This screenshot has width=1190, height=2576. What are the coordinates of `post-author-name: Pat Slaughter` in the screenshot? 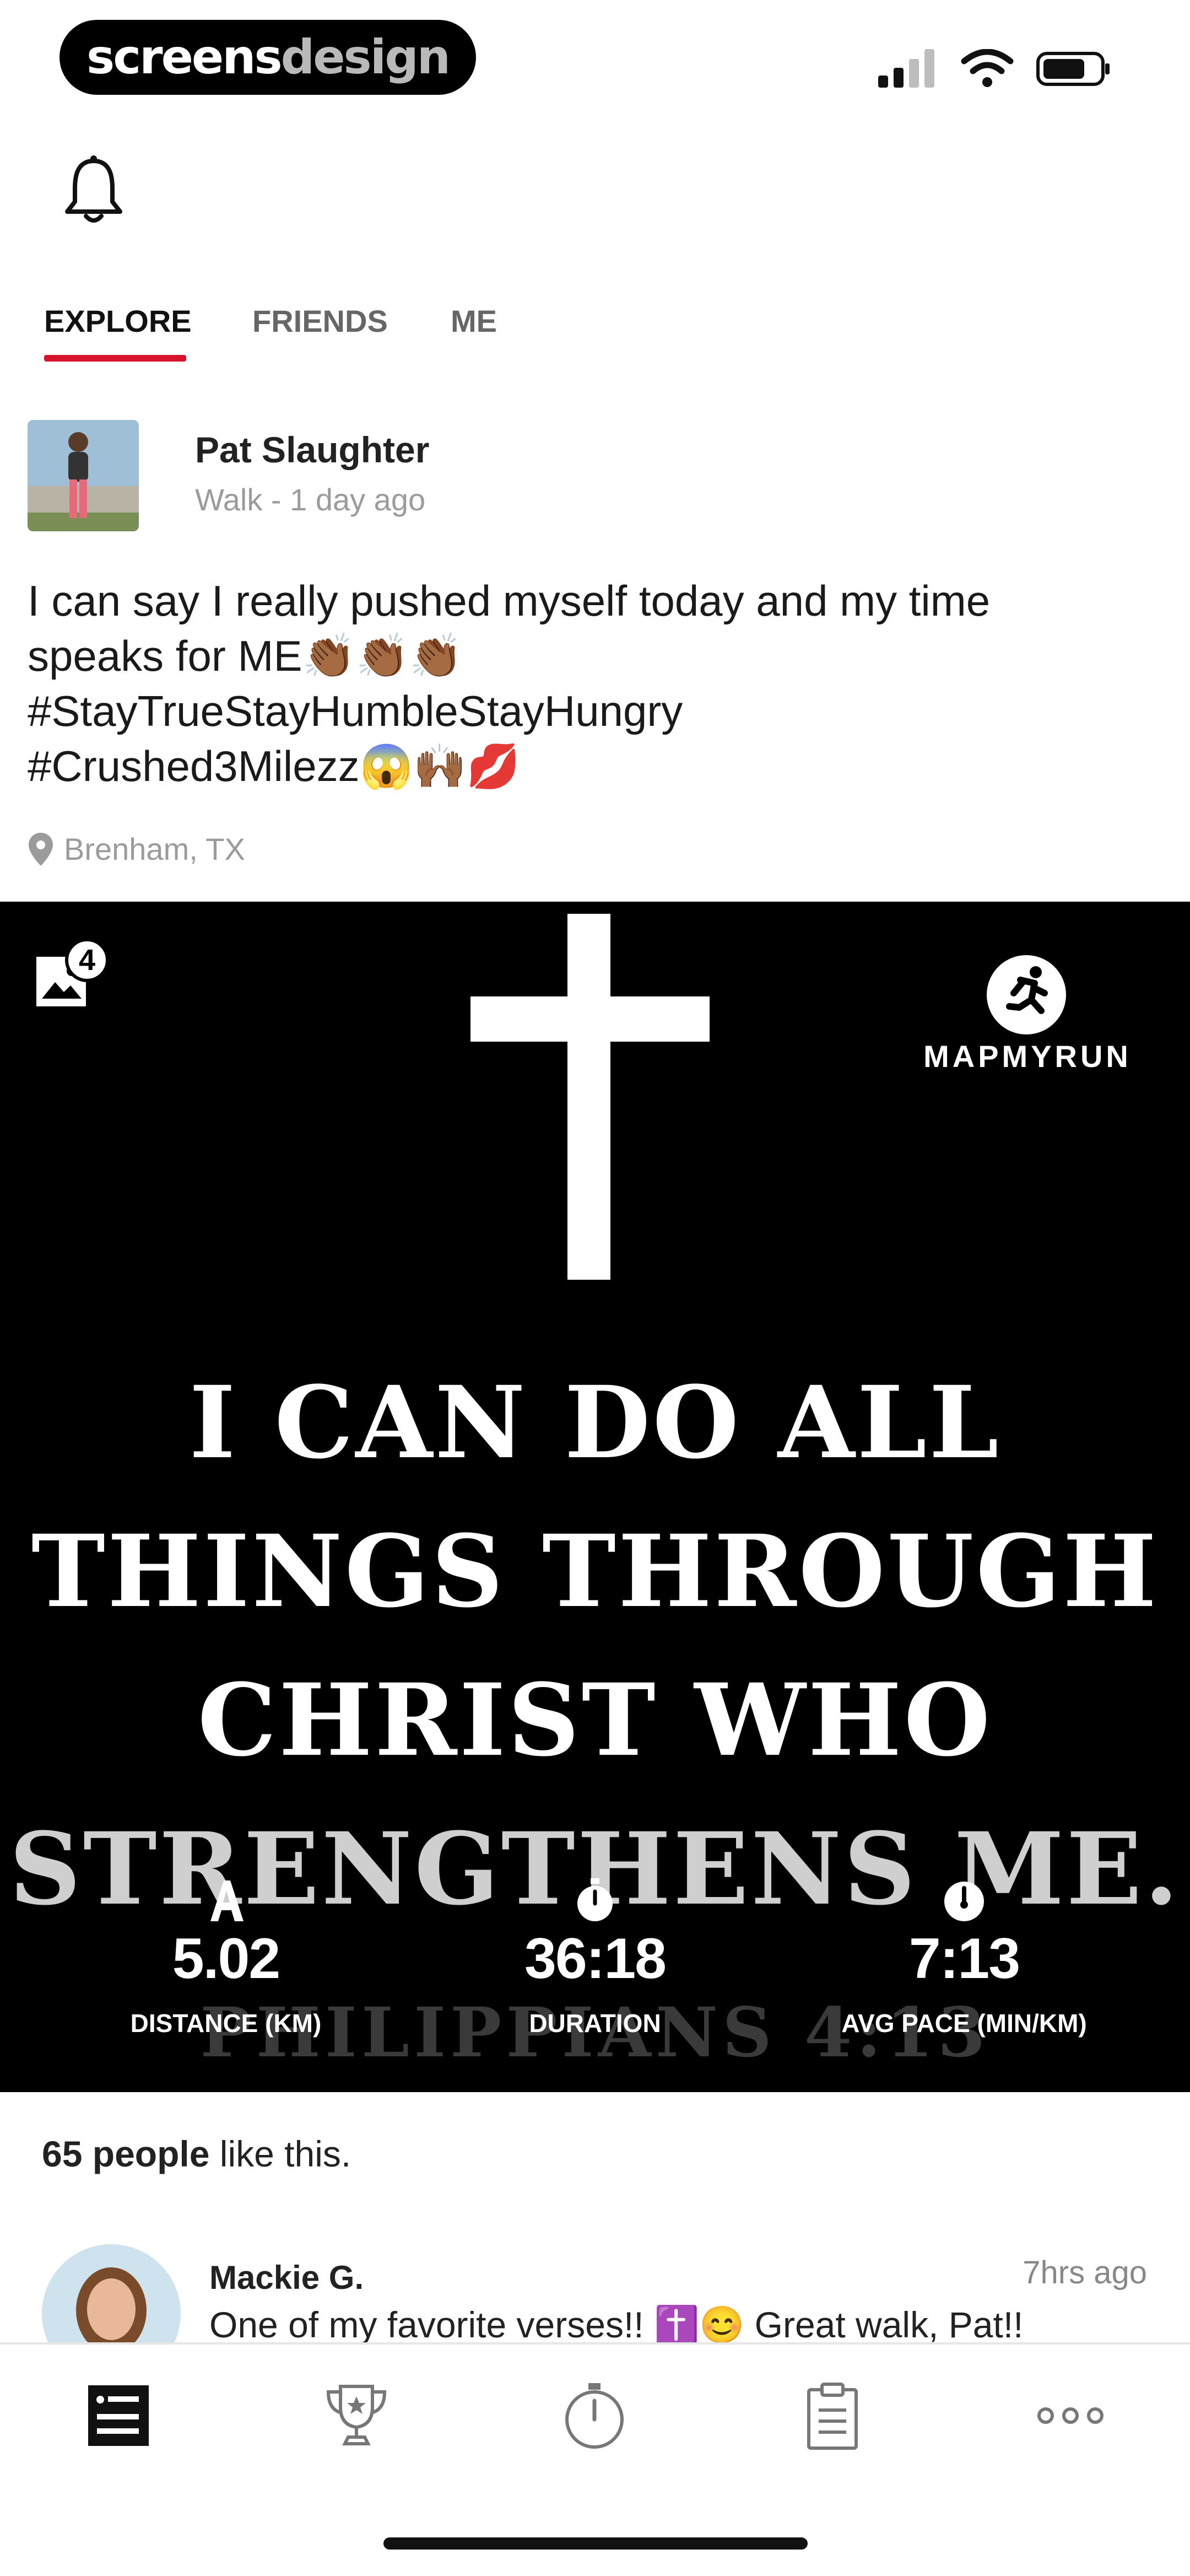 It's located at (312, 450).